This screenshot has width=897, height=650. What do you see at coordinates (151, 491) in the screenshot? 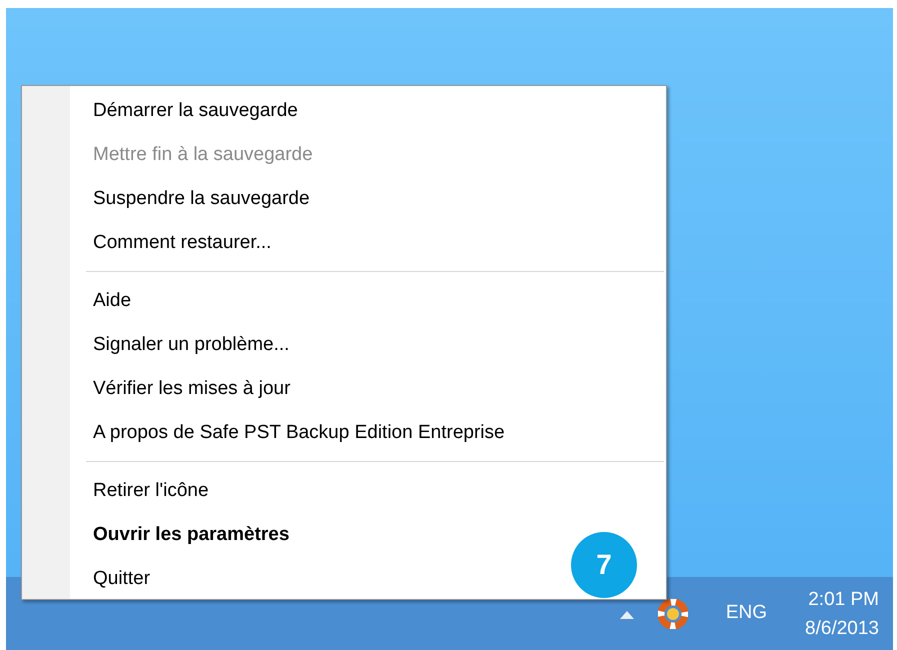
I see `menu-item: Retirer l'icône` at bounding box center [151, 491].